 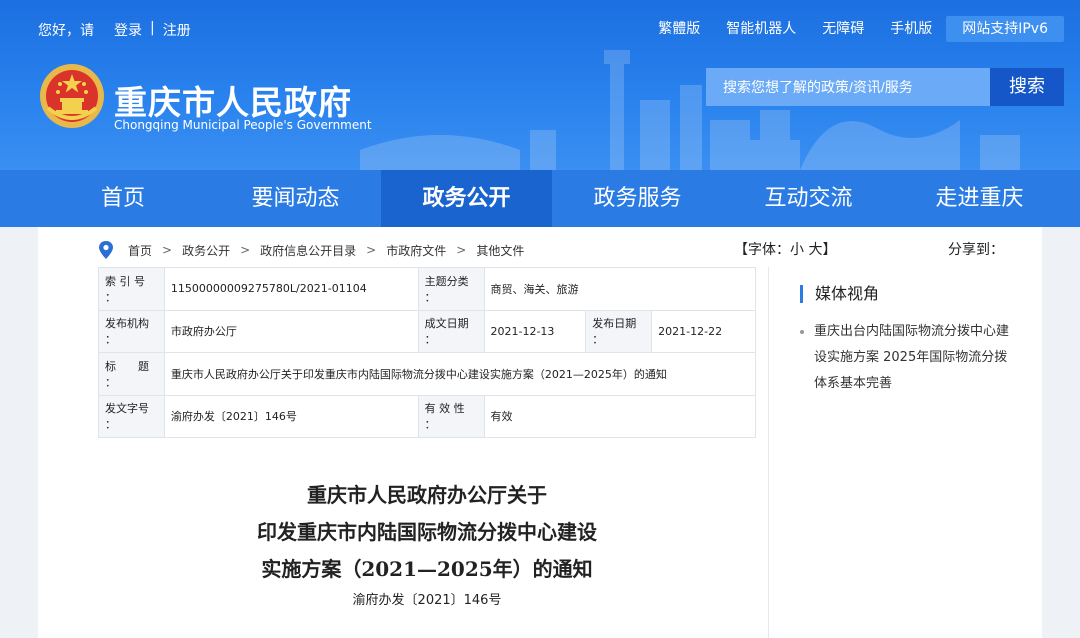 I want to click on location-pin-icon, so click(x=106, y=250).